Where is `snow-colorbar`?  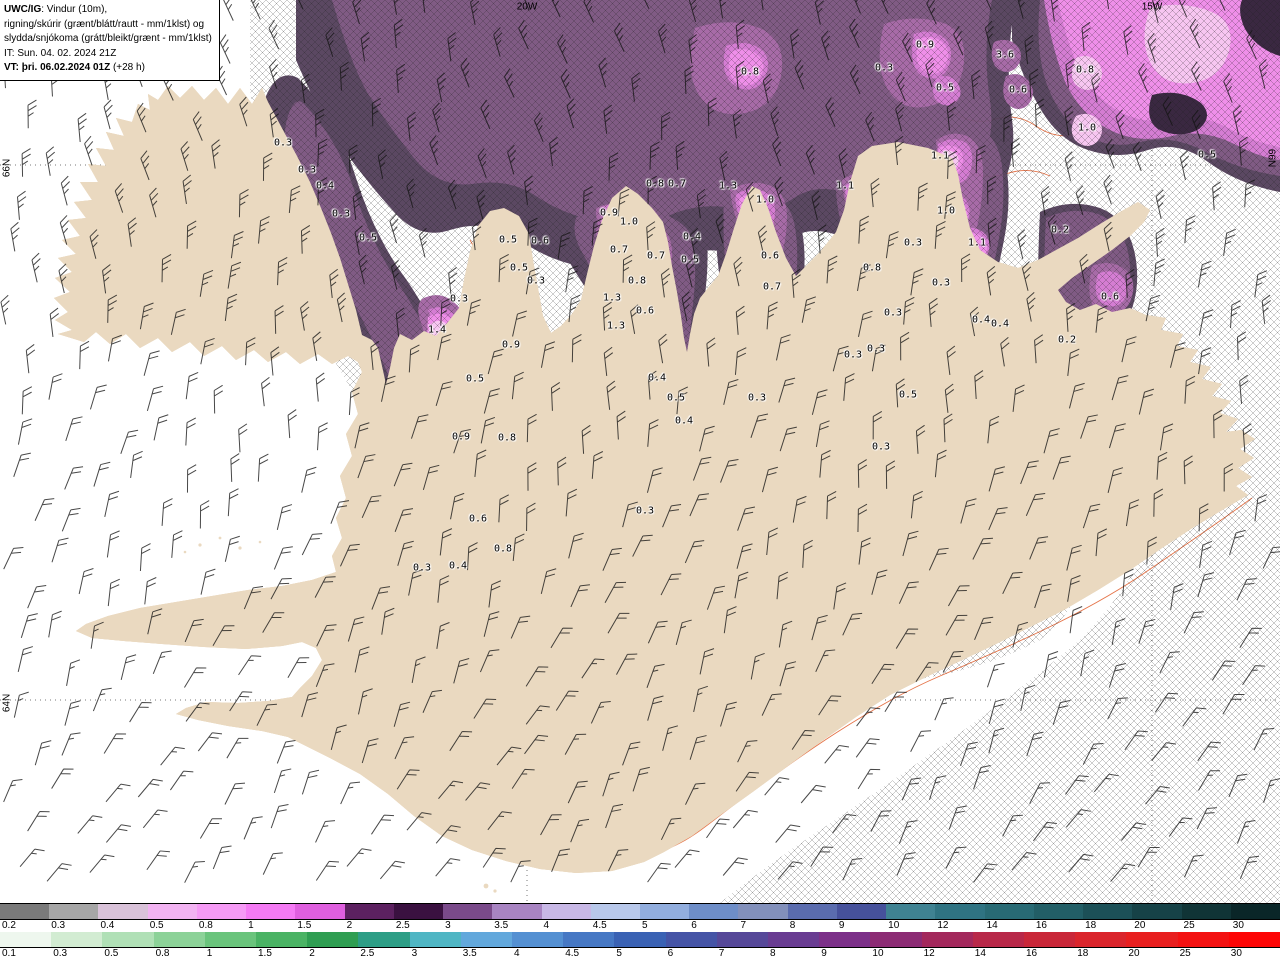 snow-colorbar is located at coordinates (640, 912).